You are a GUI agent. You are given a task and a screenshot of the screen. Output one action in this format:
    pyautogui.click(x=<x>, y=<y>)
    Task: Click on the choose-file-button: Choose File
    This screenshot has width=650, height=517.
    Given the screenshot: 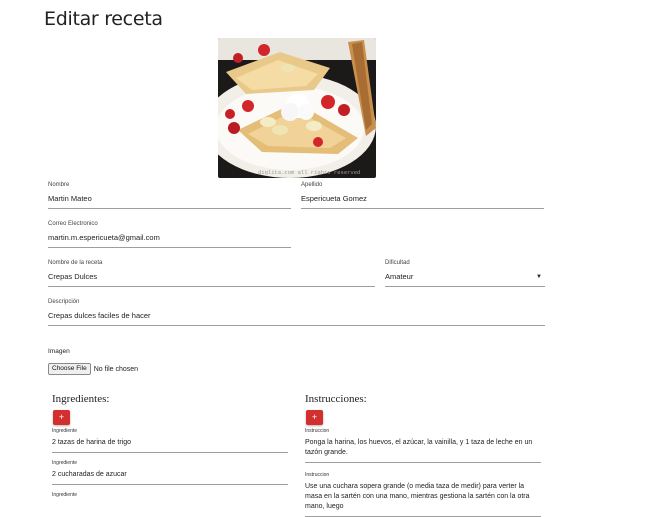 What is the action you would take?
    pyautogui.click(x=69, y=369)
    